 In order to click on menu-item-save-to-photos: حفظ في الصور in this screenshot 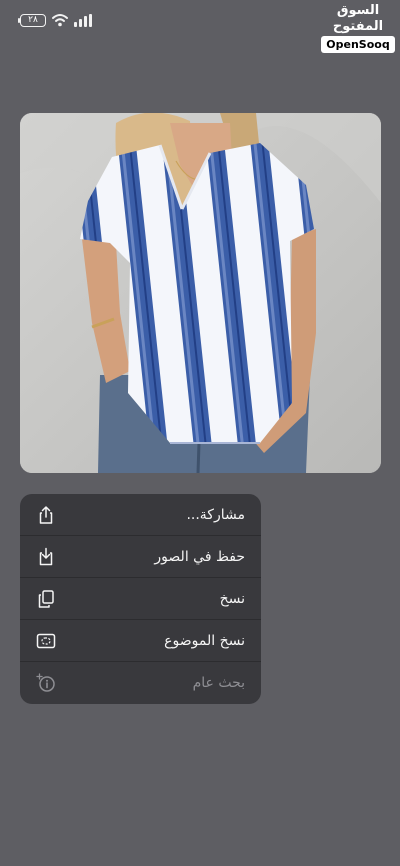, I will do `click(140, 557)`.